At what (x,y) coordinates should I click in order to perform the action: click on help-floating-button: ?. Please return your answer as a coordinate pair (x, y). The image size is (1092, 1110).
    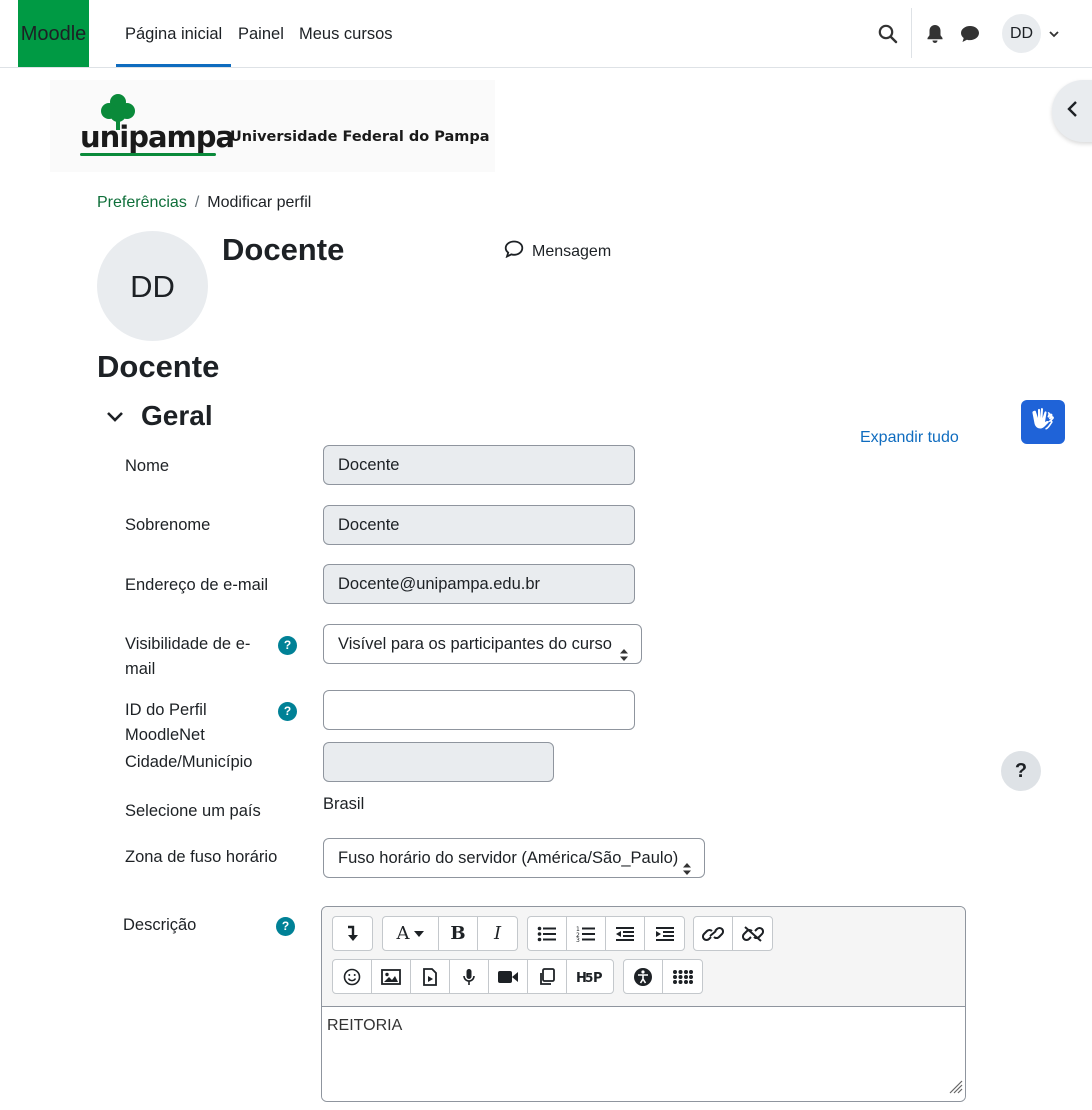
    Looking at the image, I should click on (1021, 771).